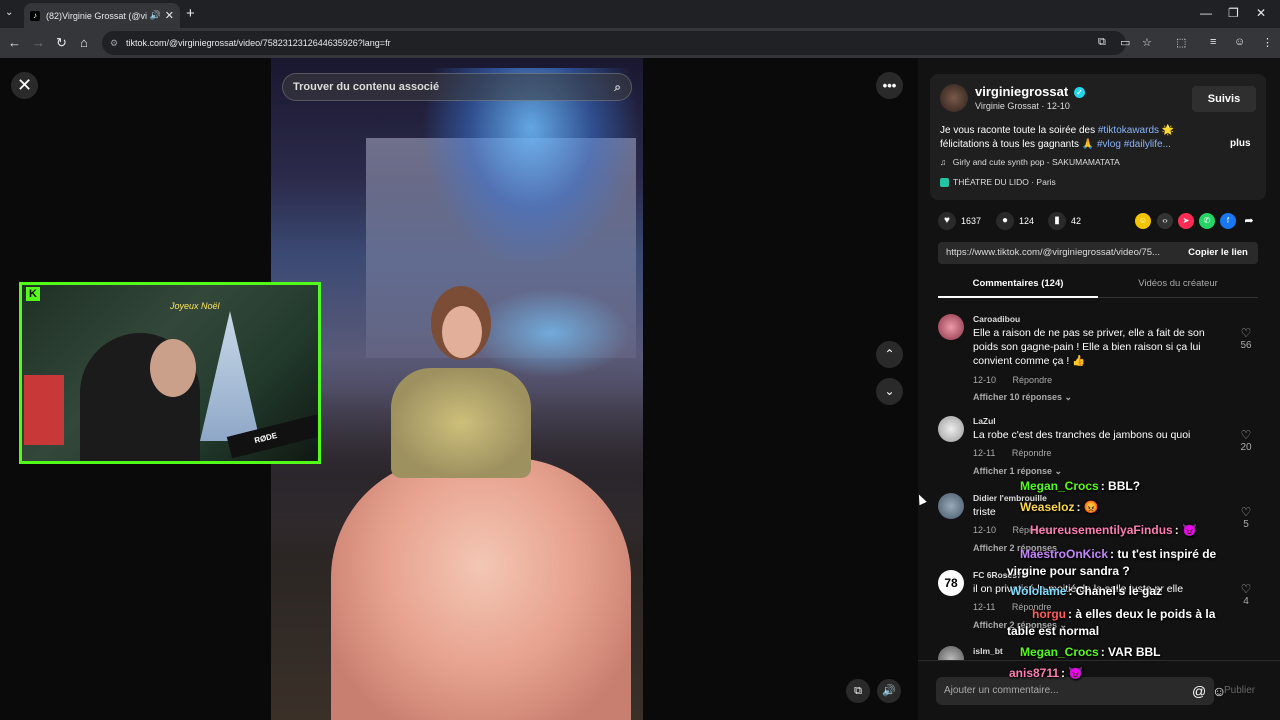 The width and height of the screenshot is (1280, 720). What do you see at coordinates (33, 294) in the screenshot?
I see `kick-logo-icon: K` at bounding box center [33, 294].